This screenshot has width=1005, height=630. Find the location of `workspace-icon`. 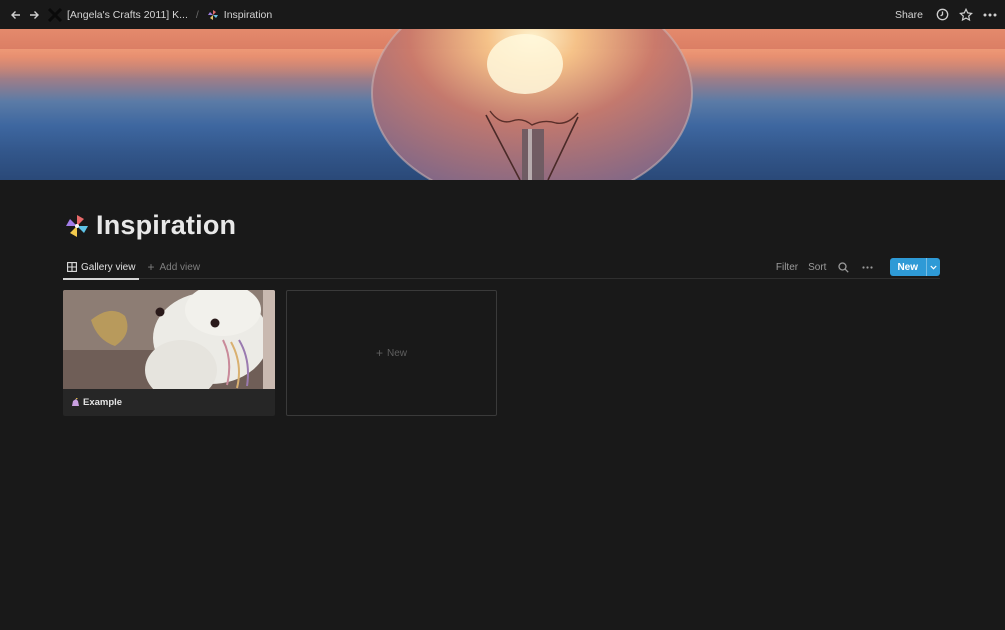

workspace-icon is located at coordinates (55, 14).